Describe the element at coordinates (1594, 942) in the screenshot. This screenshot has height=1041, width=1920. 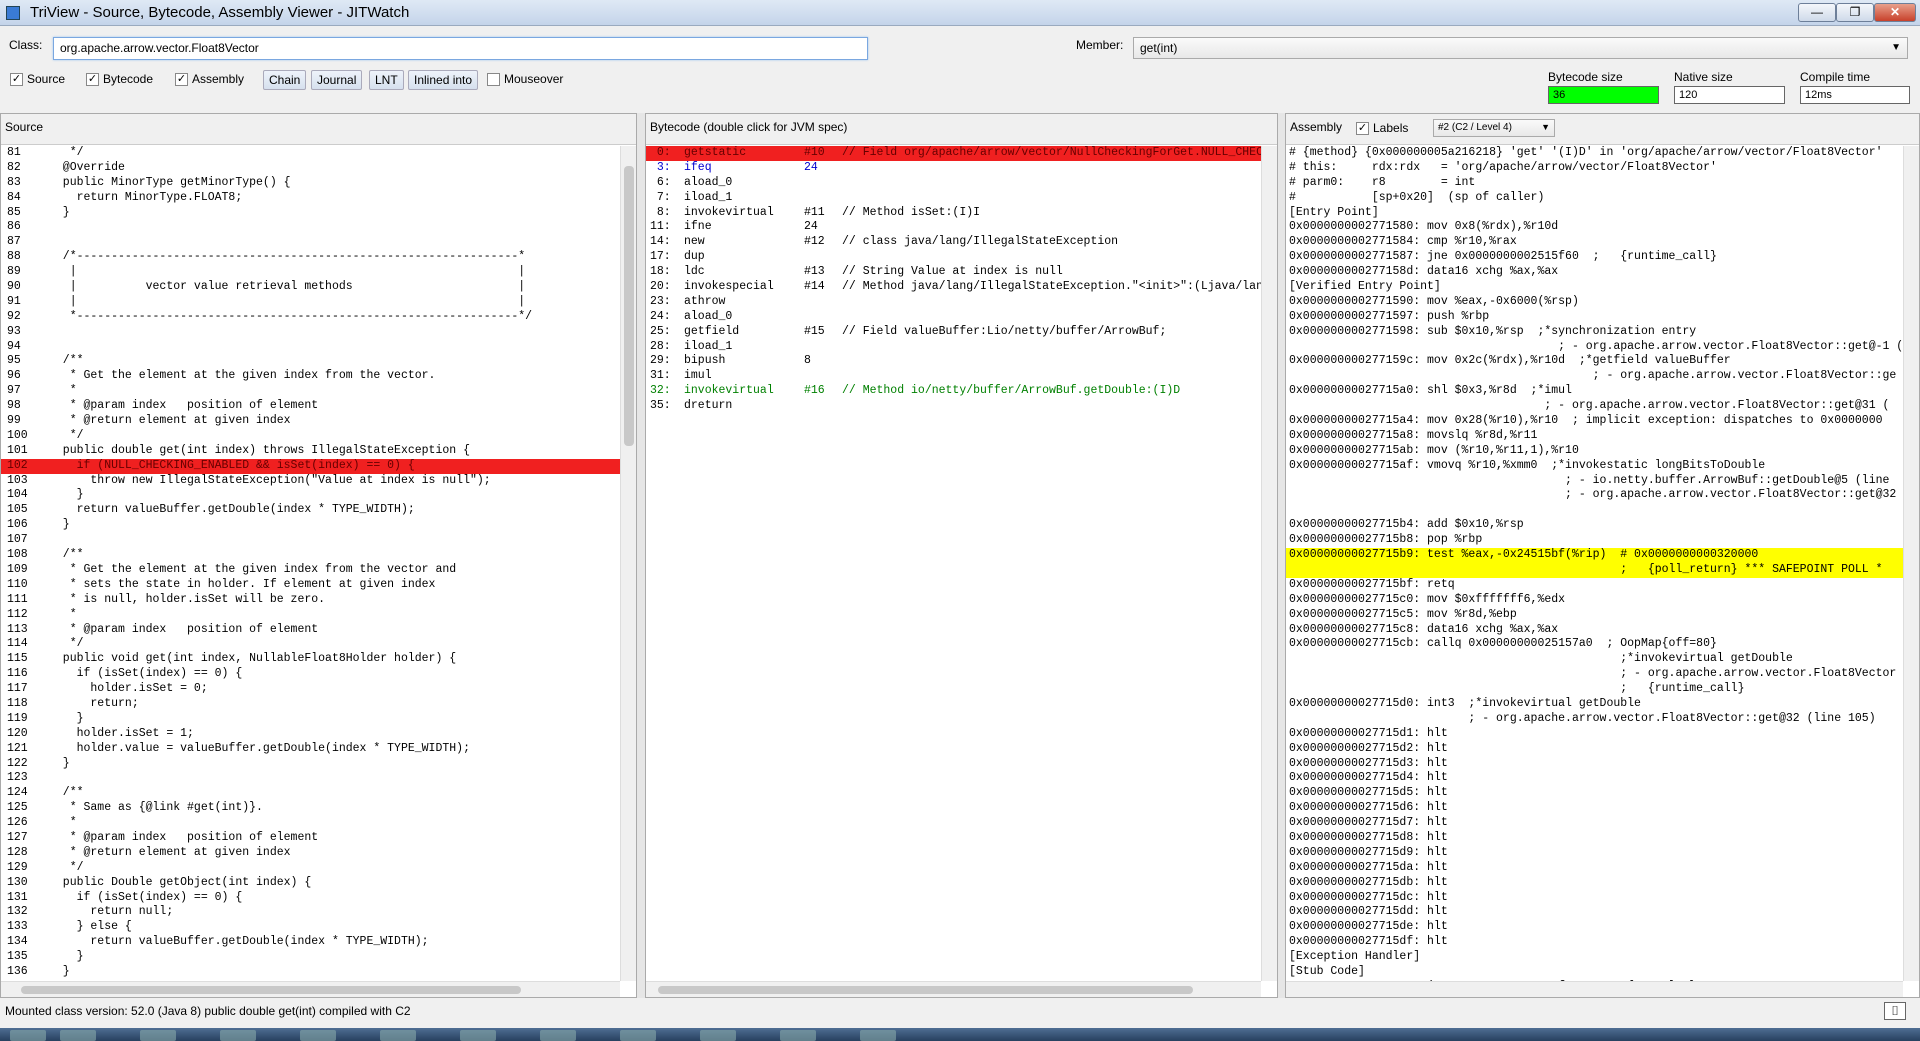
I see `assembly-line: 0x00000000027715df: hlt` at that location.